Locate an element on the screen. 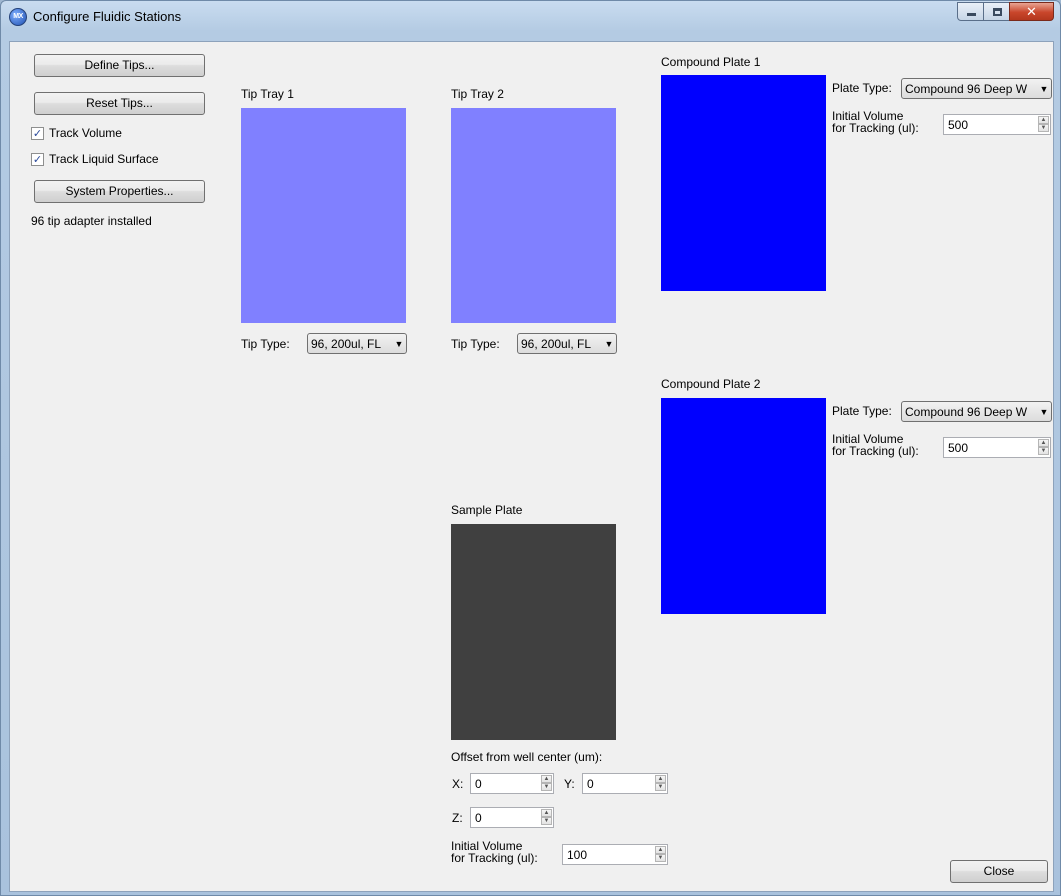 The image size is (1061, 896). compound-plate-1-plate-type-label: Plate Type: is located at coordinates (862, 88).